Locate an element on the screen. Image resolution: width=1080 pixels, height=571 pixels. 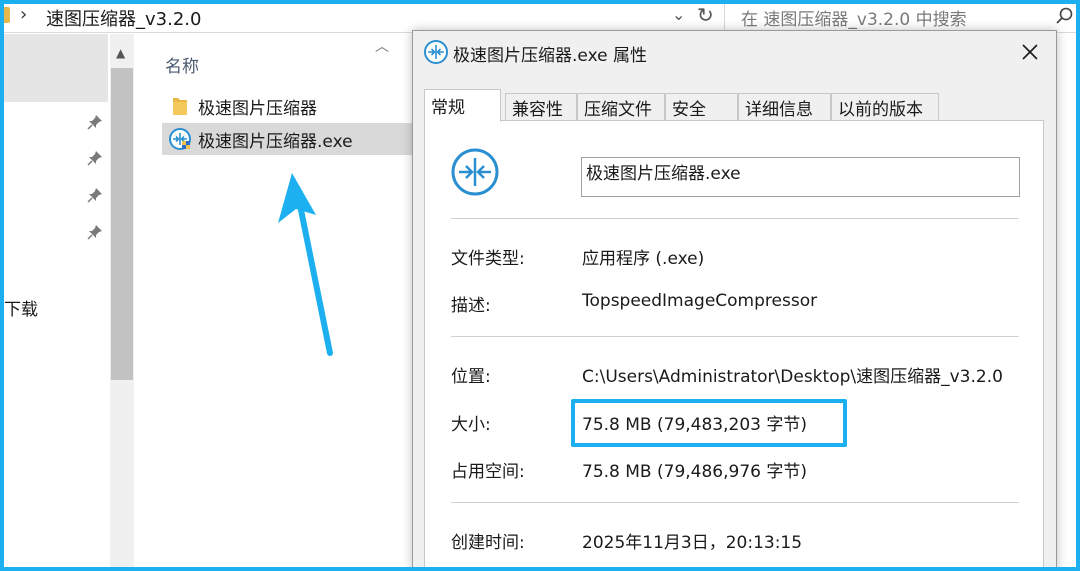
chevron-down-icon: ⌄ is located at coordinates (678, 14).